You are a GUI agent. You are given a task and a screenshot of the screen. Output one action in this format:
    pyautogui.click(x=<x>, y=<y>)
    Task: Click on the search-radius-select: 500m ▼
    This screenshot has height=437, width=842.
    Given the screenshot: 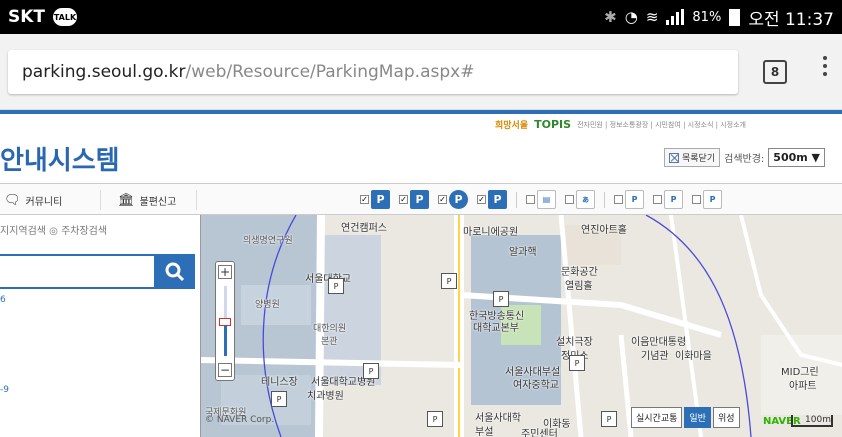 What is the action you would take?
    pyautogui.click(x=797, y=157)
    